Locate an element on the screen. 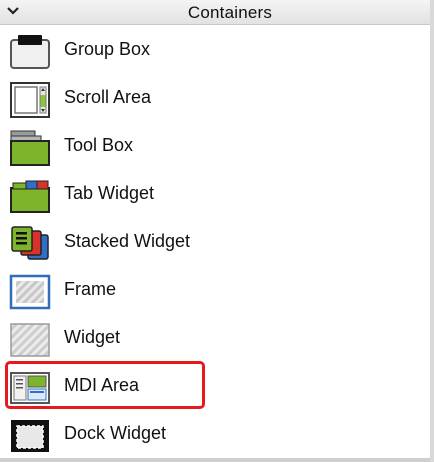 This screenshot has height=462, width=434. stacked-widget-icon is located at coordinates (30, 243).